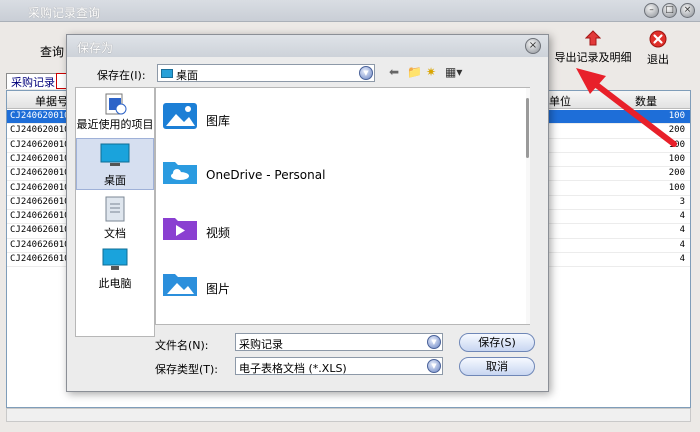 This screenshot has width=700, height=432. I want to click on place-this-pc: 此电脑, so click(115, 269).